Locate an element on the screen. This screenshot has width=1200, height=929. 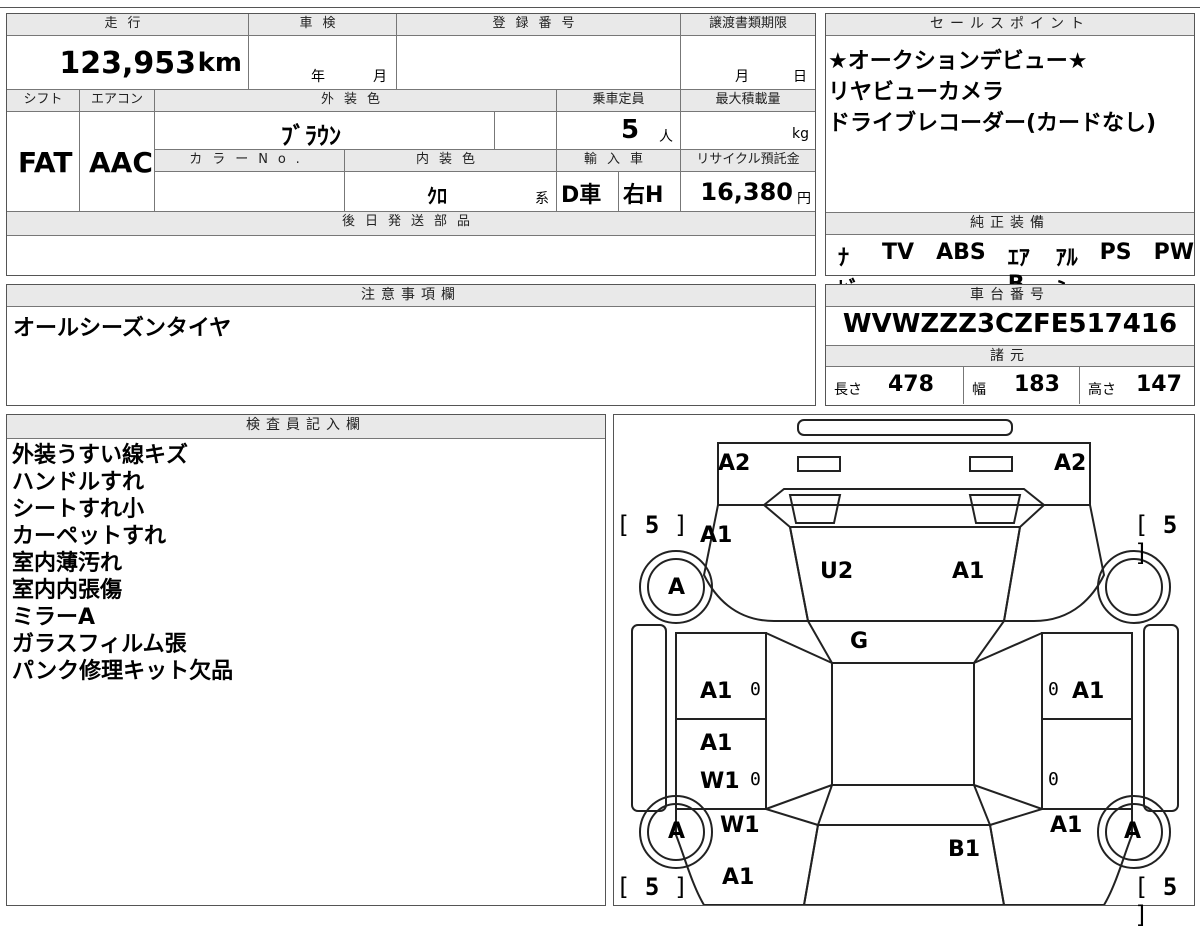
inspector-line: シートすれ小 is located at coordinates (78, 509).